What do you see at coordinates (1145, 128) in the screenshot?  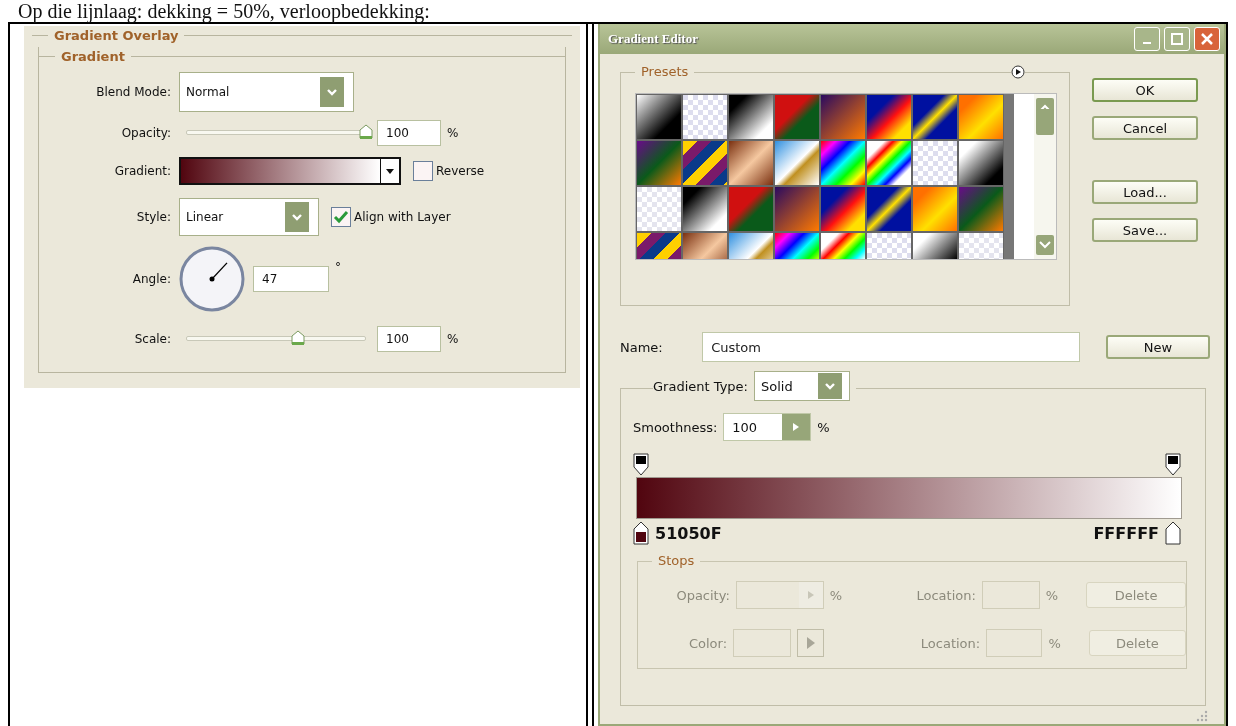 I see `dialog-button: Cancel` at bounding box center [1145, 128].